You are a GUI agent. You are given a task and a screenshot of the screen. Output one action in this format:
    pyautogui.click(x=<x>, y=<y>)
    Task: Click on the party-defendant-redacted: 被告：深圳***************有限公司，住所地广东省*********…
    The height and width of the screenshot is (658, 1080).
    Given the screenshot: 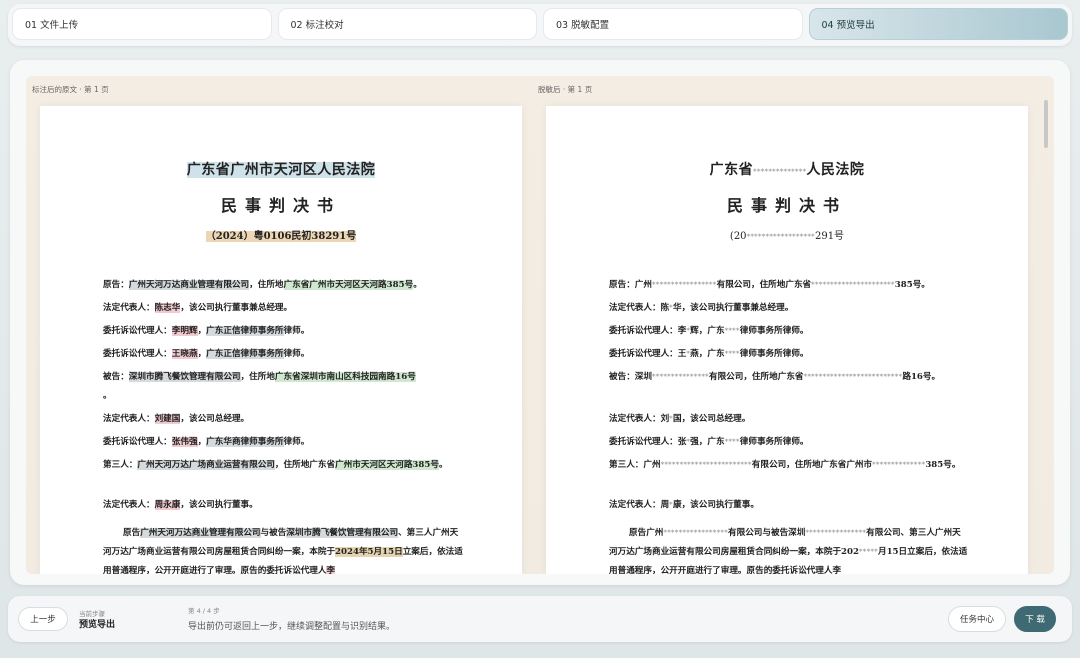 What is the action you would take?
    pyautogui.click(x=775, y=377)
    